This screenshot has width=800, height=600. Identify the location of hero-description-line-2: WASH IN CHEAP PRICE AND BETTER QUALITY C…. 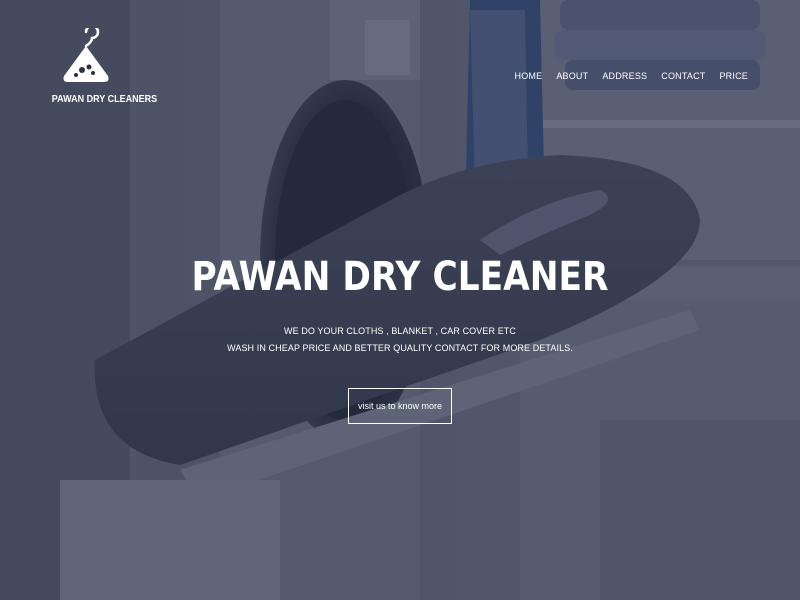
(400, 348).